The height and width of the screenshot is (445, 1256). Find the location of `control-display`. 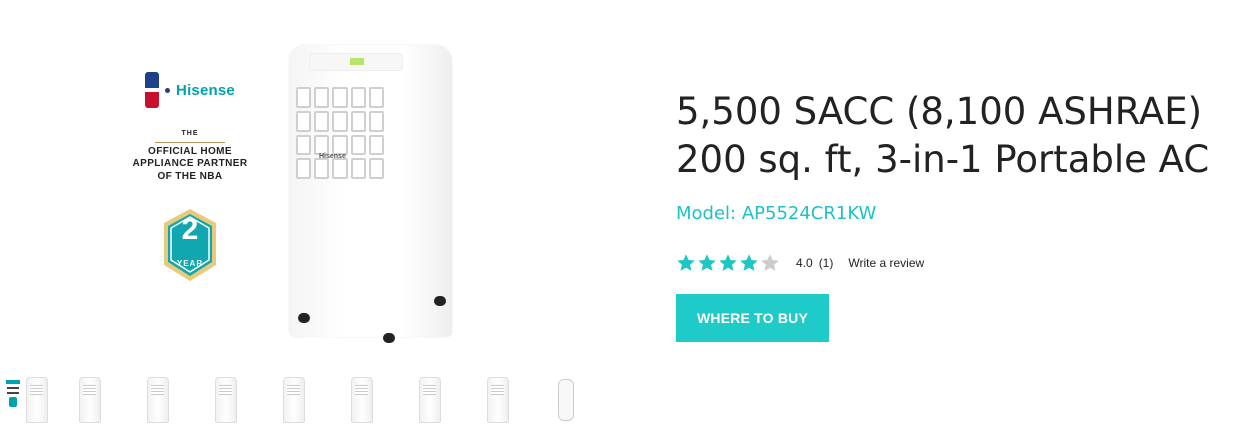

control-display is located at coordinates (357, 61).